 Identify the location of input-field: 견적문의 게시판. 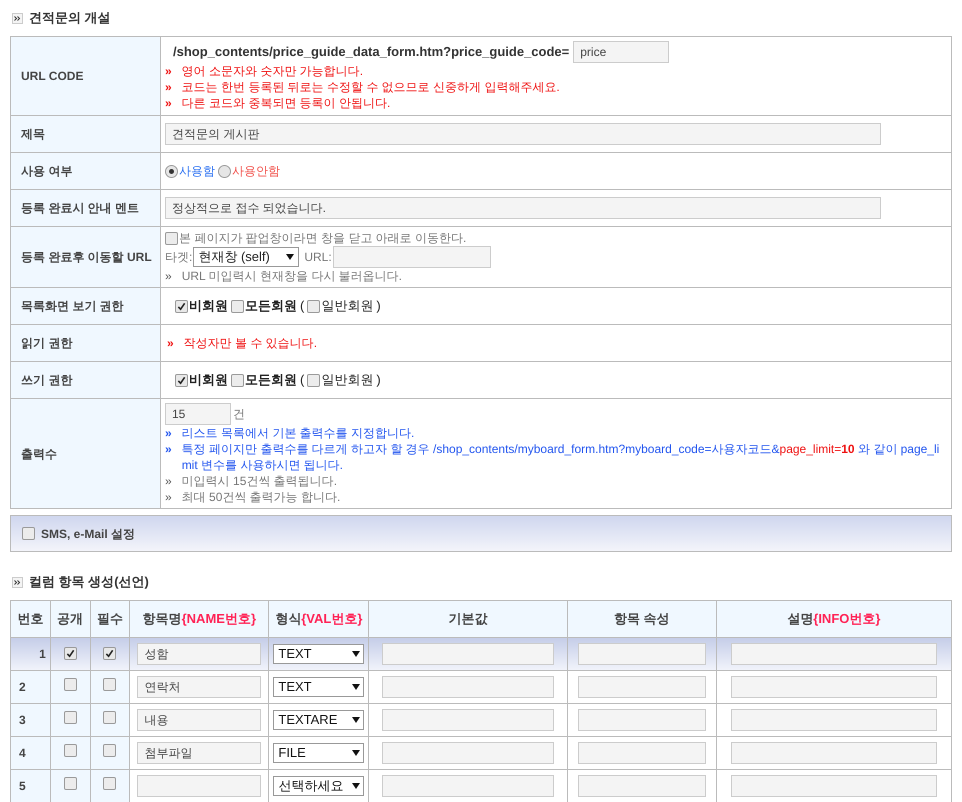
(523, 134).